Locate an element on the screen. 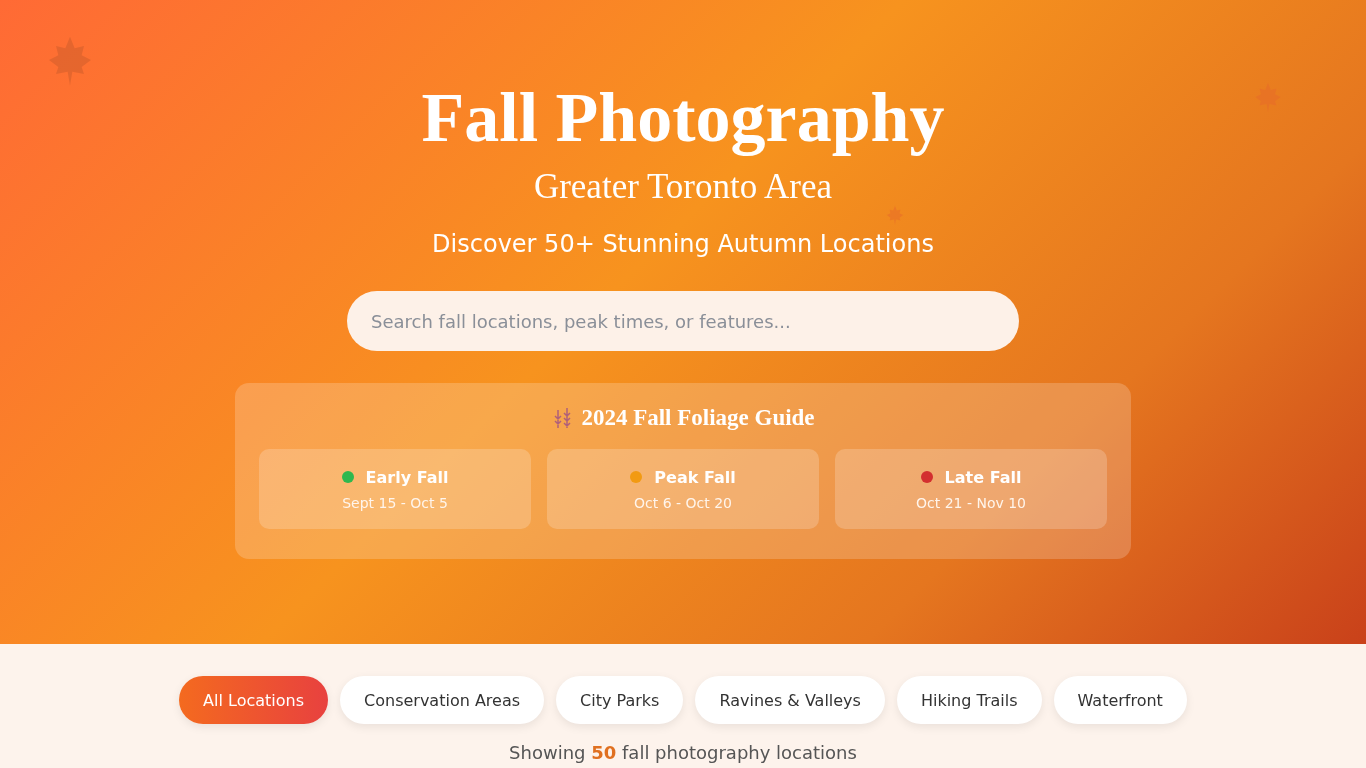 This screenshot has width=1366, height=768. filter-tab: Hiking Trails is located at coordinates (969, 700).